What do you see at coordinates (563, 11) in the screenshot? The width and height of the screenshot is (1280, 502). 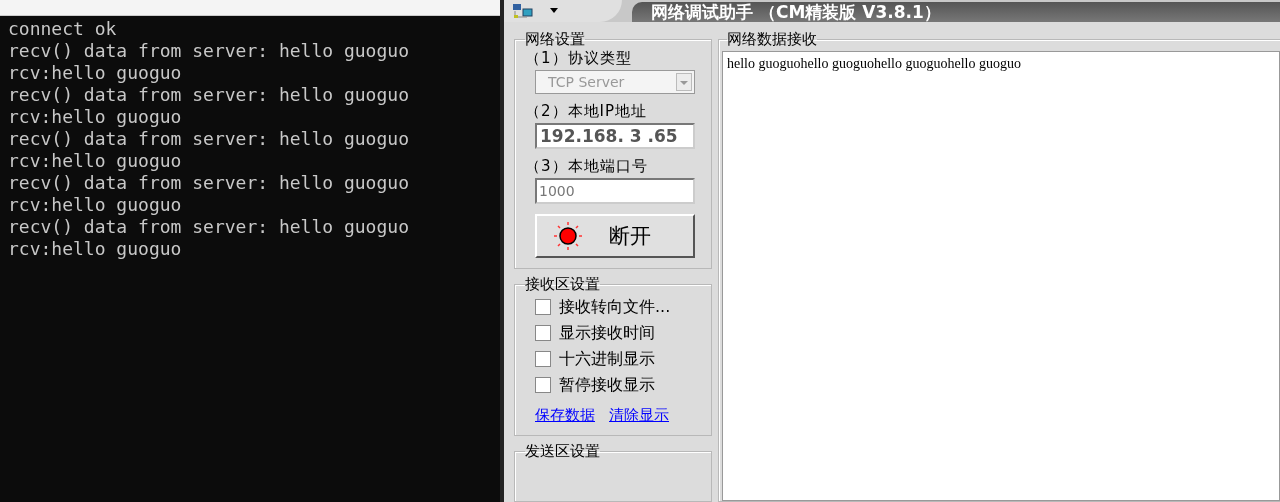 I see `system-menu-button` at bounding box center [563, 11].